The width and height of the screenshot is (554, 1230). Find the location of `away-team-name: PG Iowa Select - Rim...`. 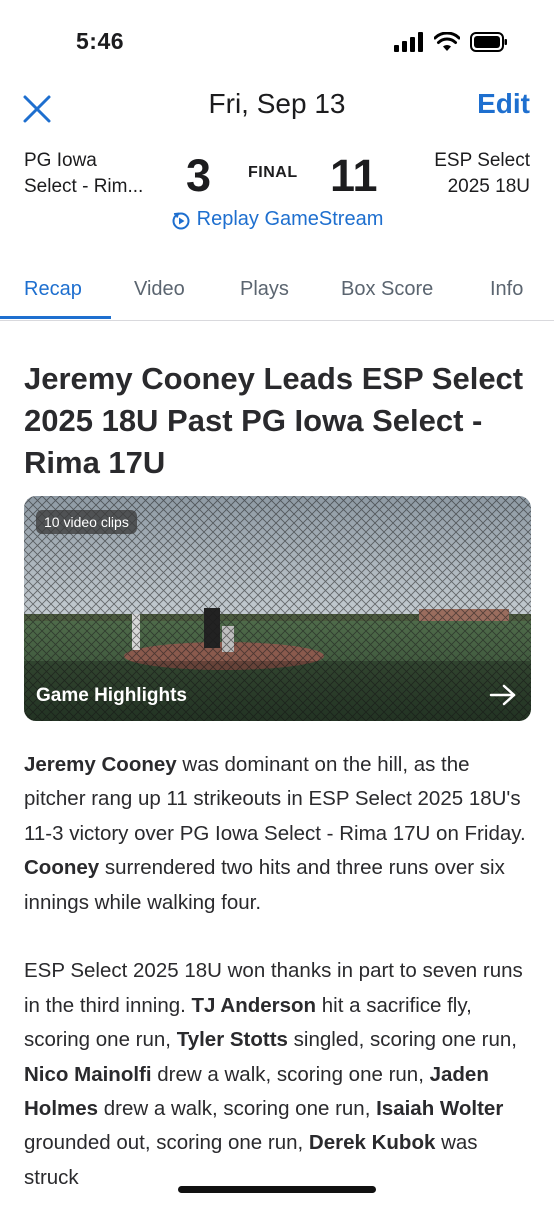

away-team-name: PG Iowa Select - Rim... is located at coordinates (83, 174).